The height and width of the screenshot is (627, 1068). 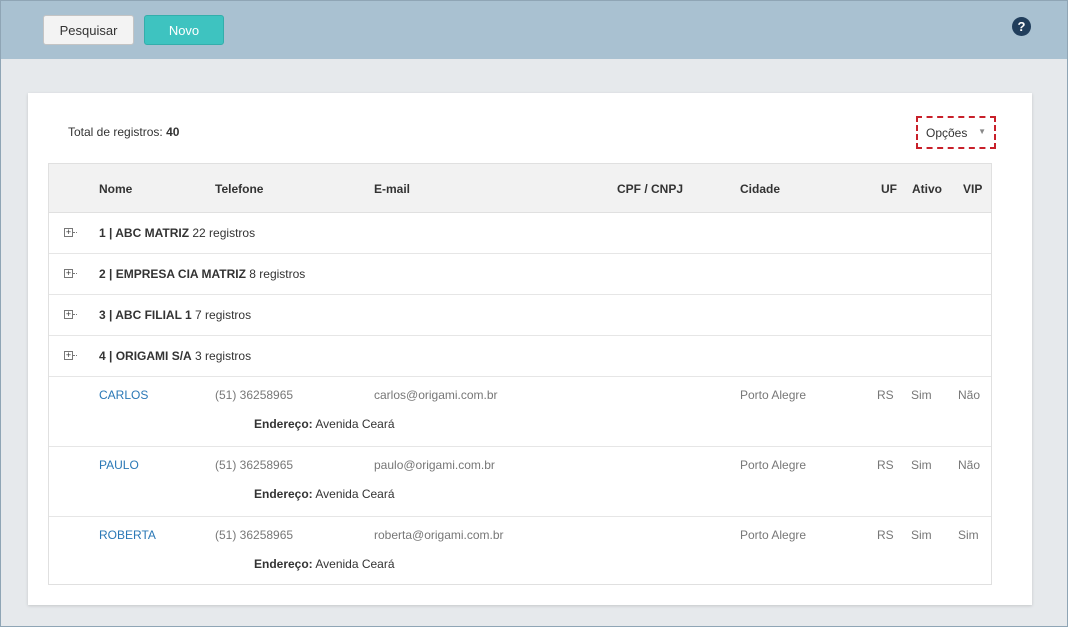 I want to click on options-label: Opções, so click(x=947, y=132).